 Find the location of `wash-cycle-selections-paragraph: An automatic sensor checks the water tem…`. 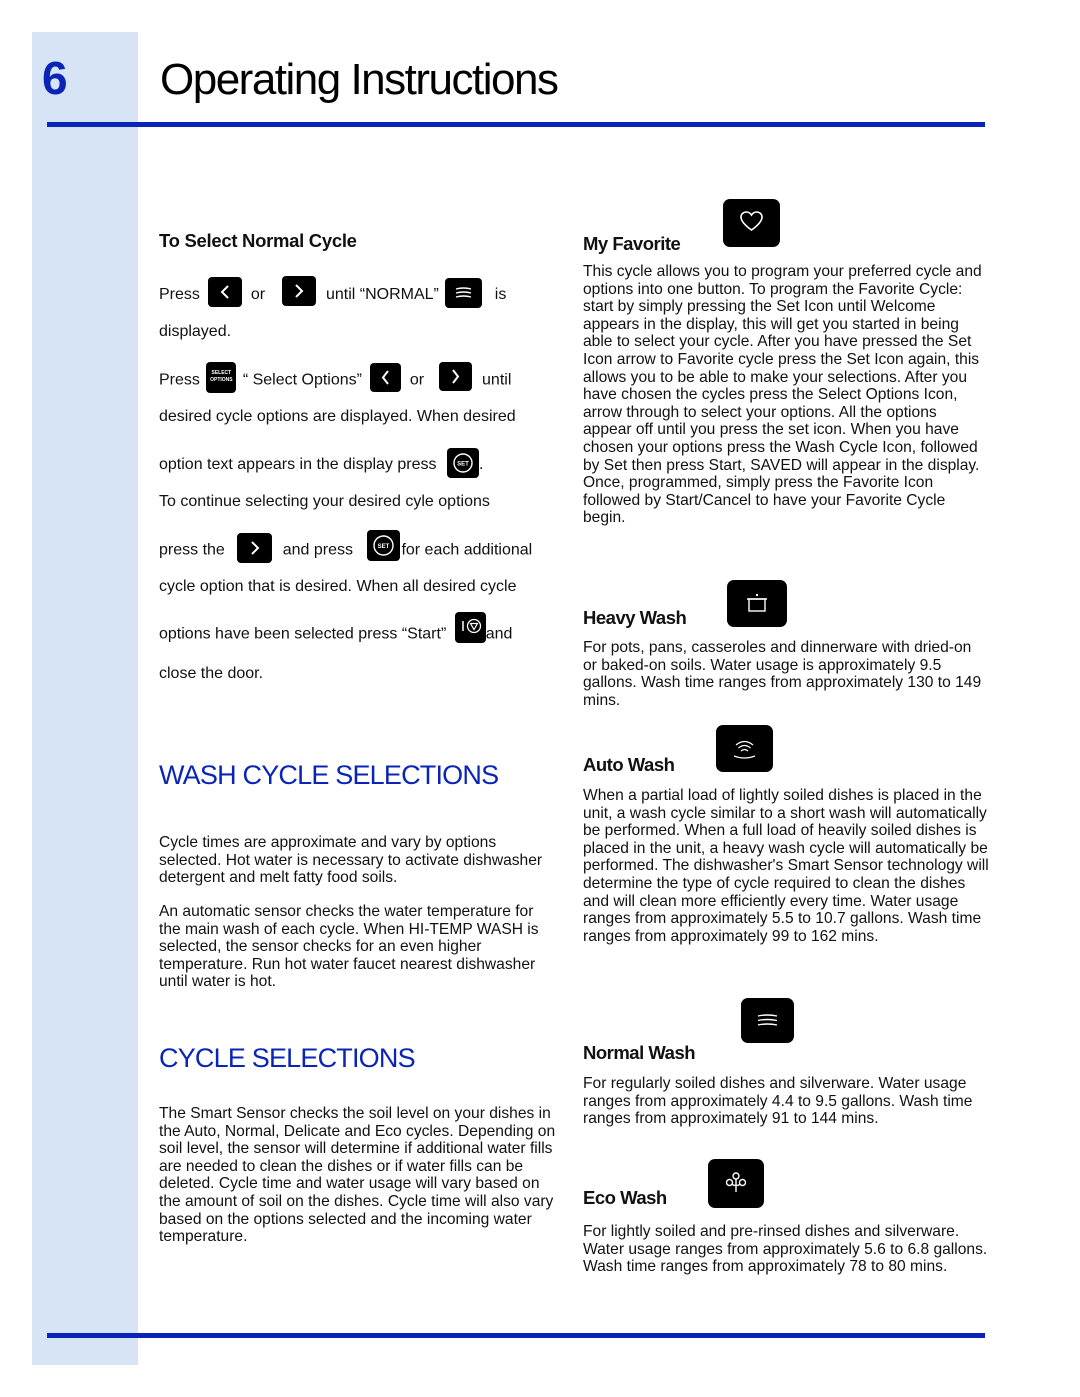

wash-cycle-selections-paragraph: An automatic sensor checks the water tem… is located at coordinates (349, 947).